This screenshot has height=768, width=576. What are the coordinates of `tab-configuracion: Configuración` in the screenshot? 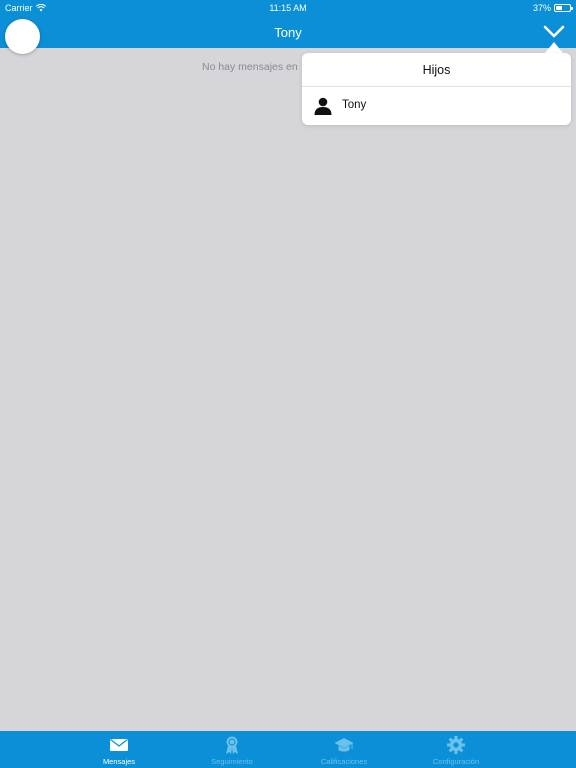 It's located at (456, 749).